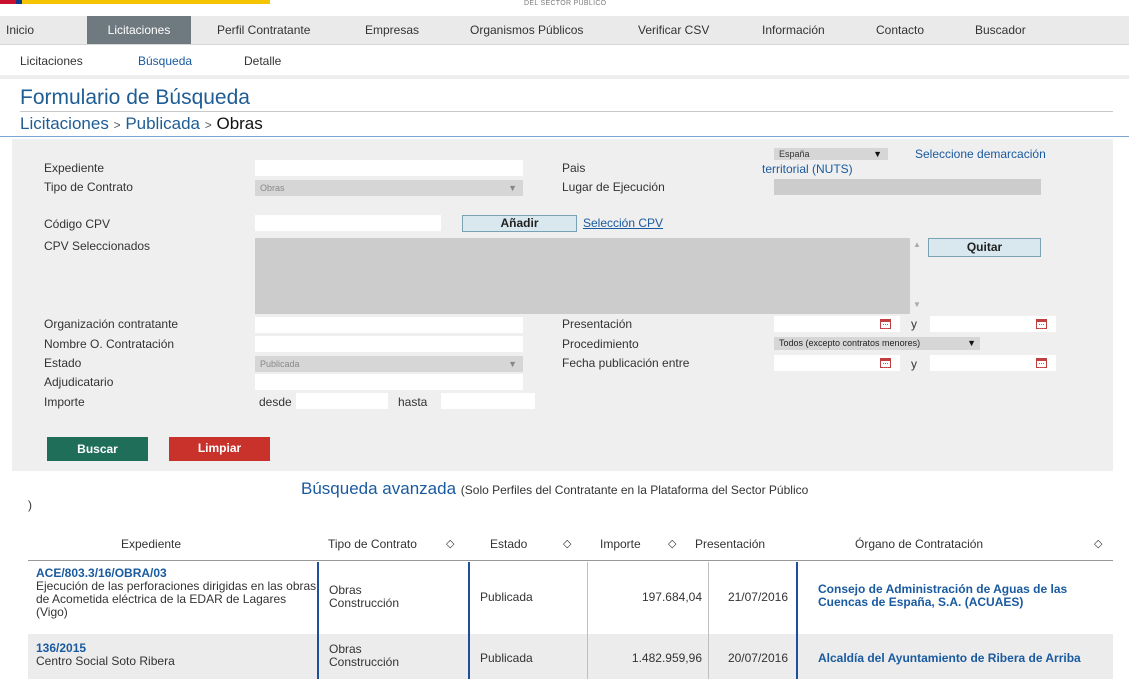 The image size is (1129, 679). What do you see at coordinates (914, 324) in the screenshot?
I see `presentacion-y-label: y` at bounding box center [914, 324].